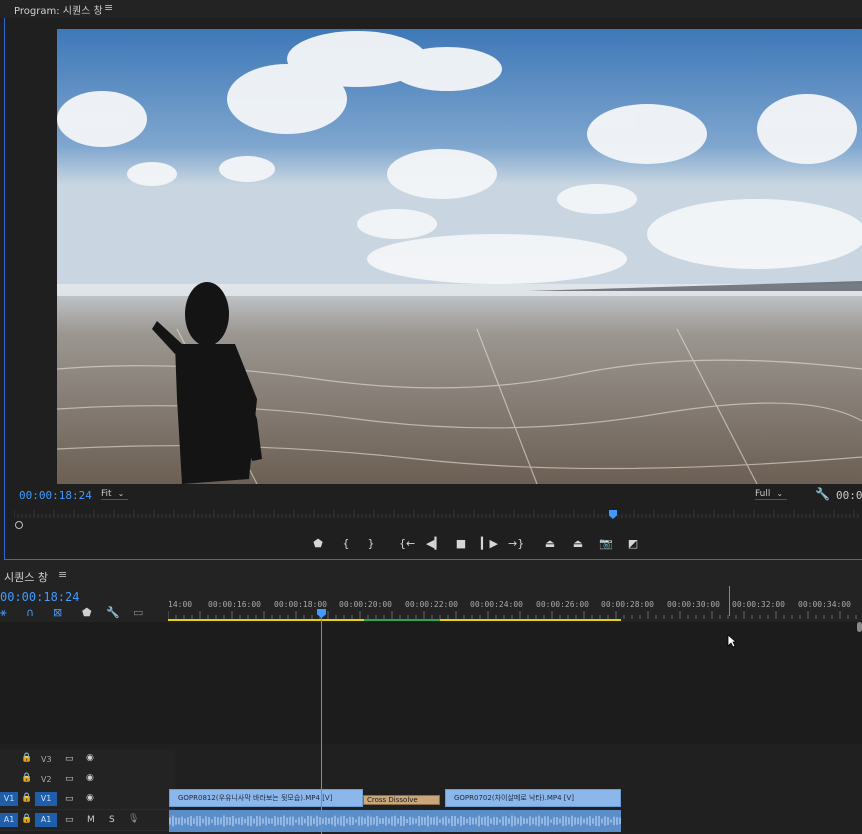 The image size is (862, 834). Describe the element at coordinates (438, 519) in the screenshot. I see `program-mini-timeline` at that location.